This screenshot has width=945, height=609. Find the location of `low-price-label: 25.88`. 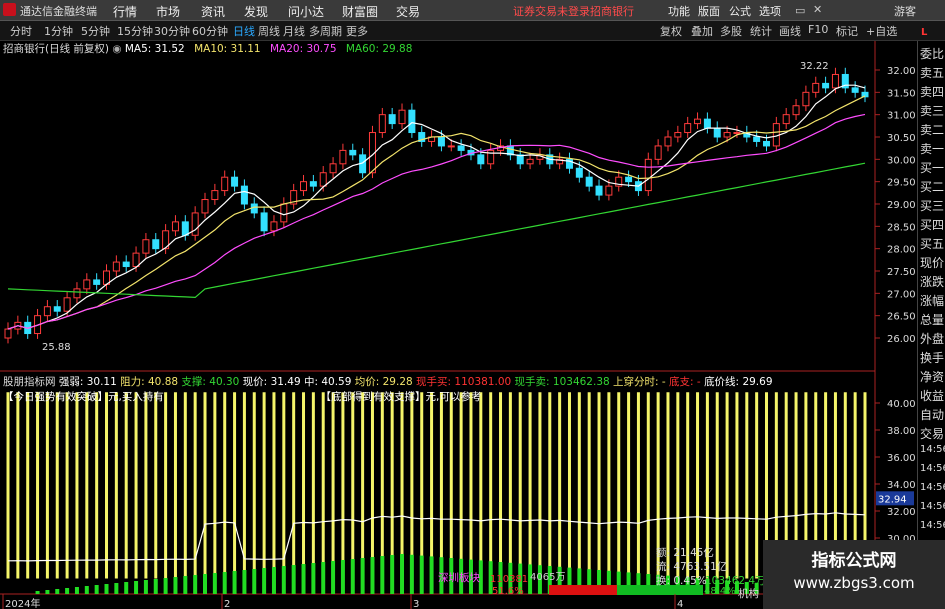

low-price-label: 25.88 is located at coordinates (56, 347).